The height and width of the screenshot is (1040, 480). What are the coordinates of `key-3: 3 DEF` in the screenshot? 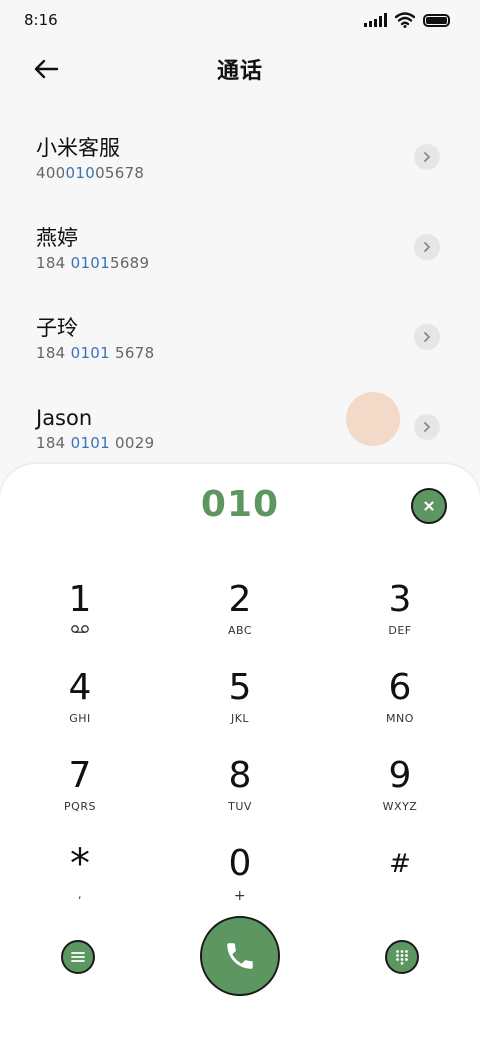 It's located at (400, 616).